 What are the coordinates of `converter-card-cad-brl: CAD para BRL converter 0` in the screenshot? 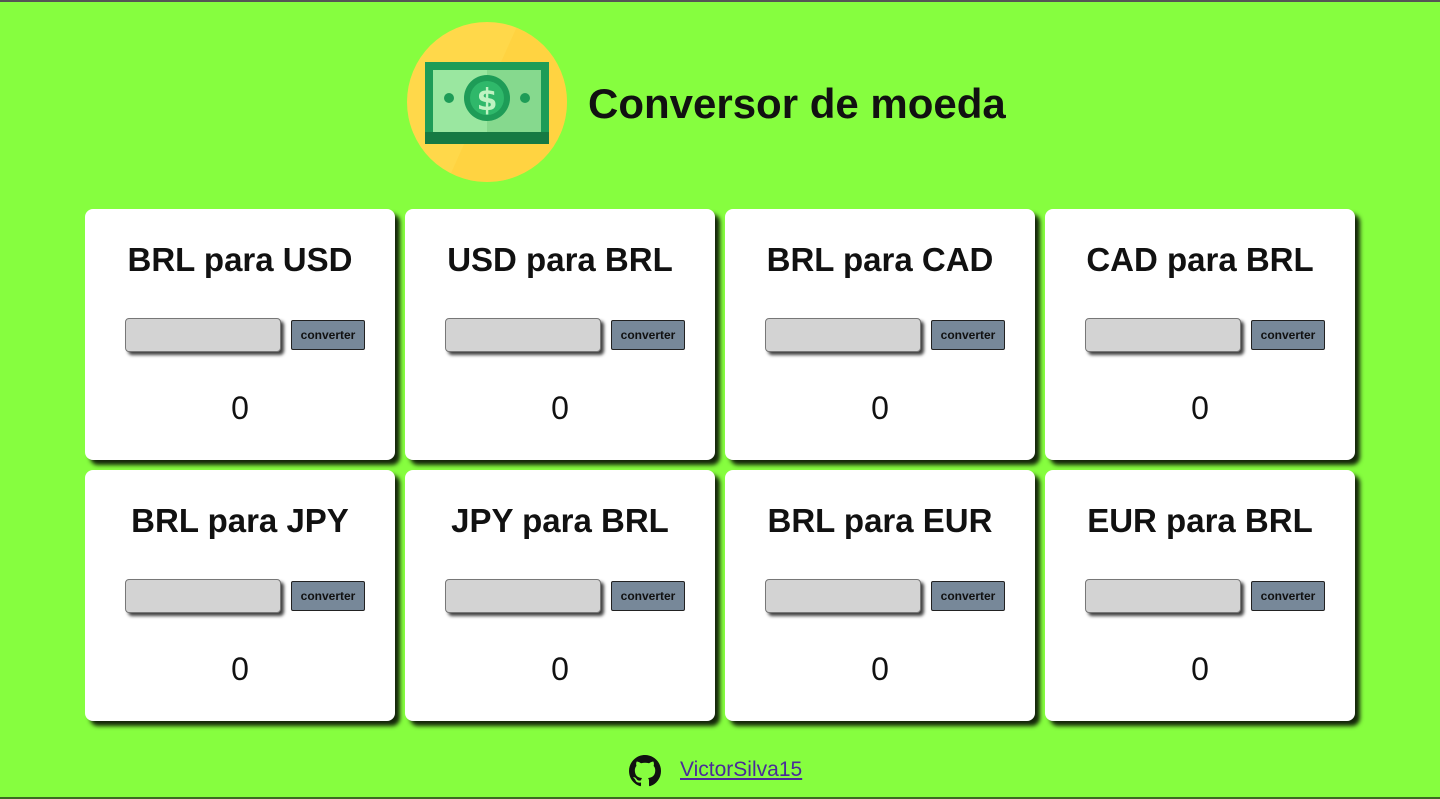 It's located at (1200, 334).